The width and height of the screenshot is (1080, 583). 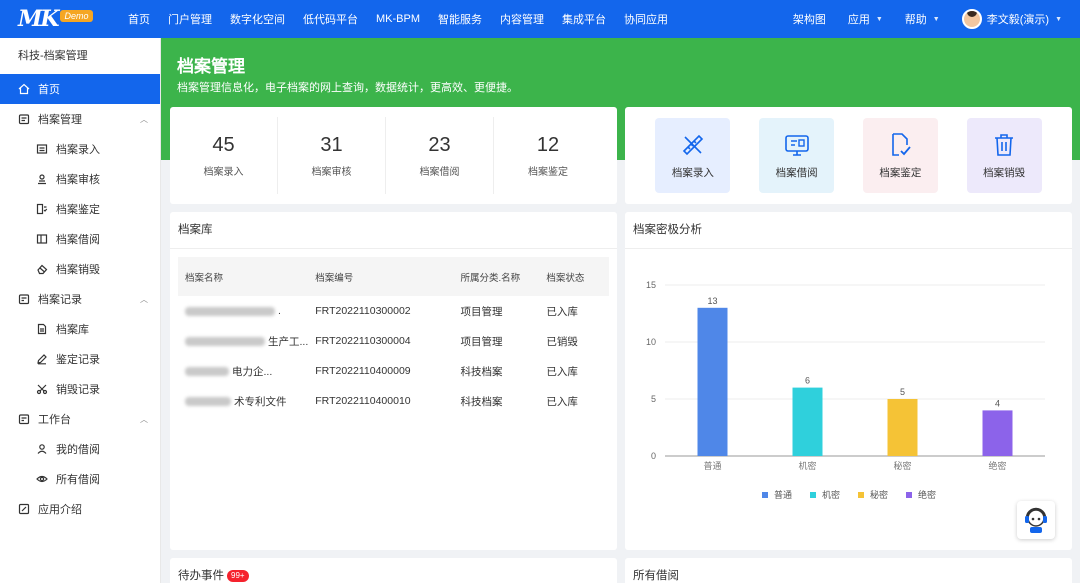 I want to click on stat-value: 45, so click(x=223, y=144).